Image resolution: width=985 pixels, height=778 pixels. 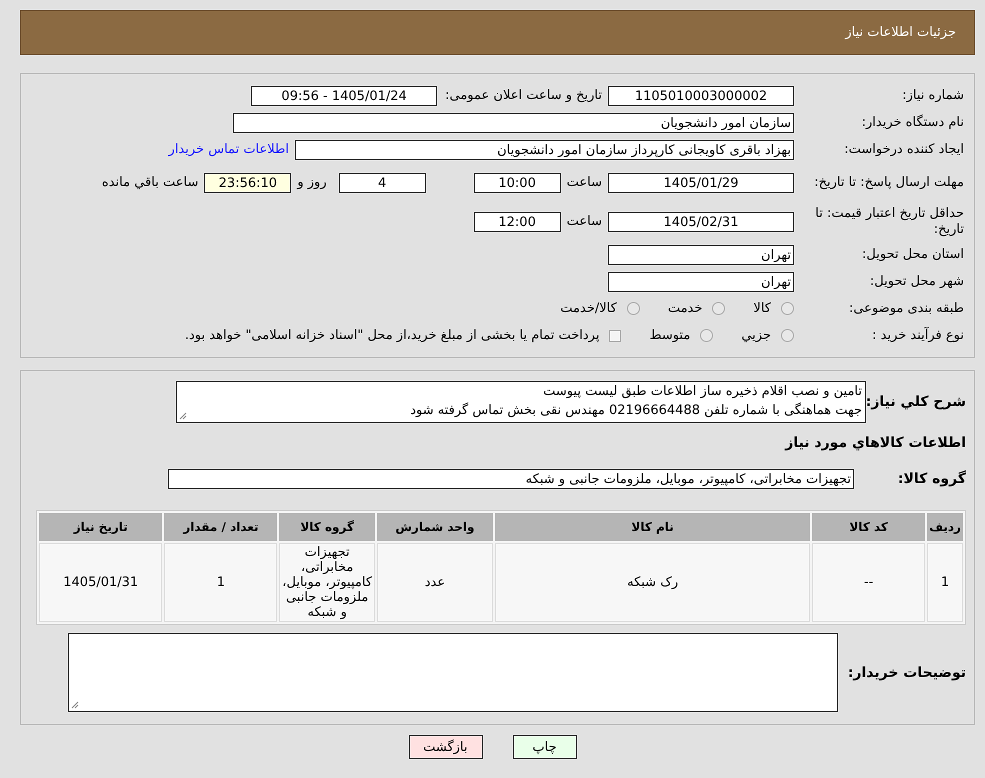 I want to click on table-cell: عدد, so click(x=434, y=582).